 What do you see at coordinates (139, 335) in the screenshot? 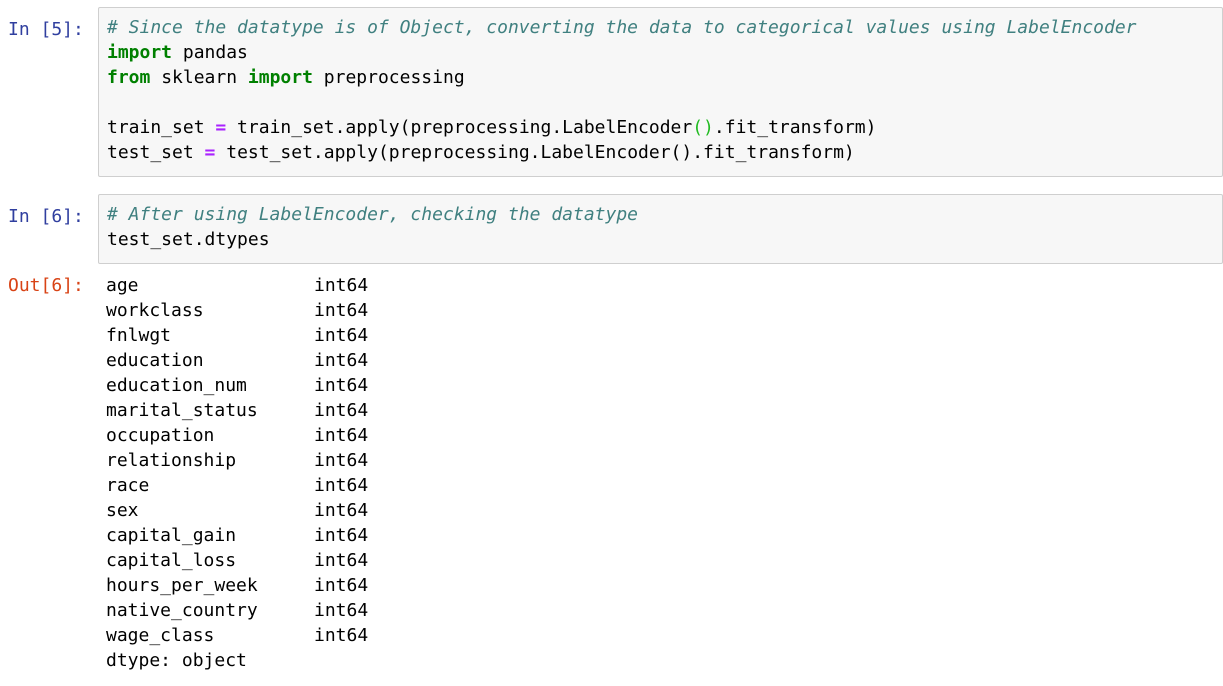
I see `column-name: fnlwgt` at bounding box center [139, 335].